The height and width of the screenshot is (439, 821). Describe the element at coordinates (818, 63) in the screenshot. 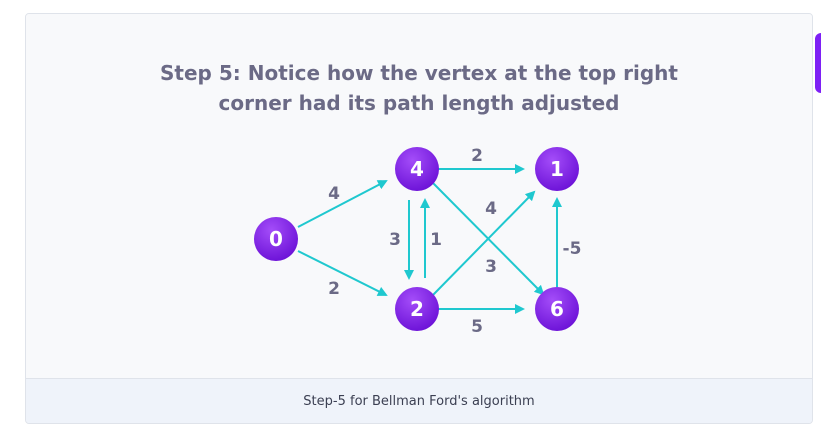

I see `side-tab-accent` at that location.